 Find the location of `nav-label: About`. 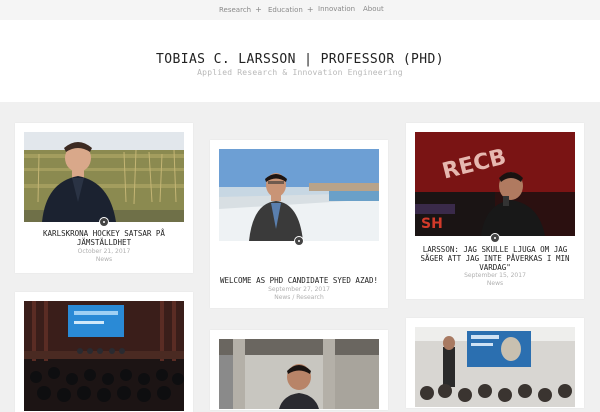

nav-label: About is located at coordinates (373, 9).